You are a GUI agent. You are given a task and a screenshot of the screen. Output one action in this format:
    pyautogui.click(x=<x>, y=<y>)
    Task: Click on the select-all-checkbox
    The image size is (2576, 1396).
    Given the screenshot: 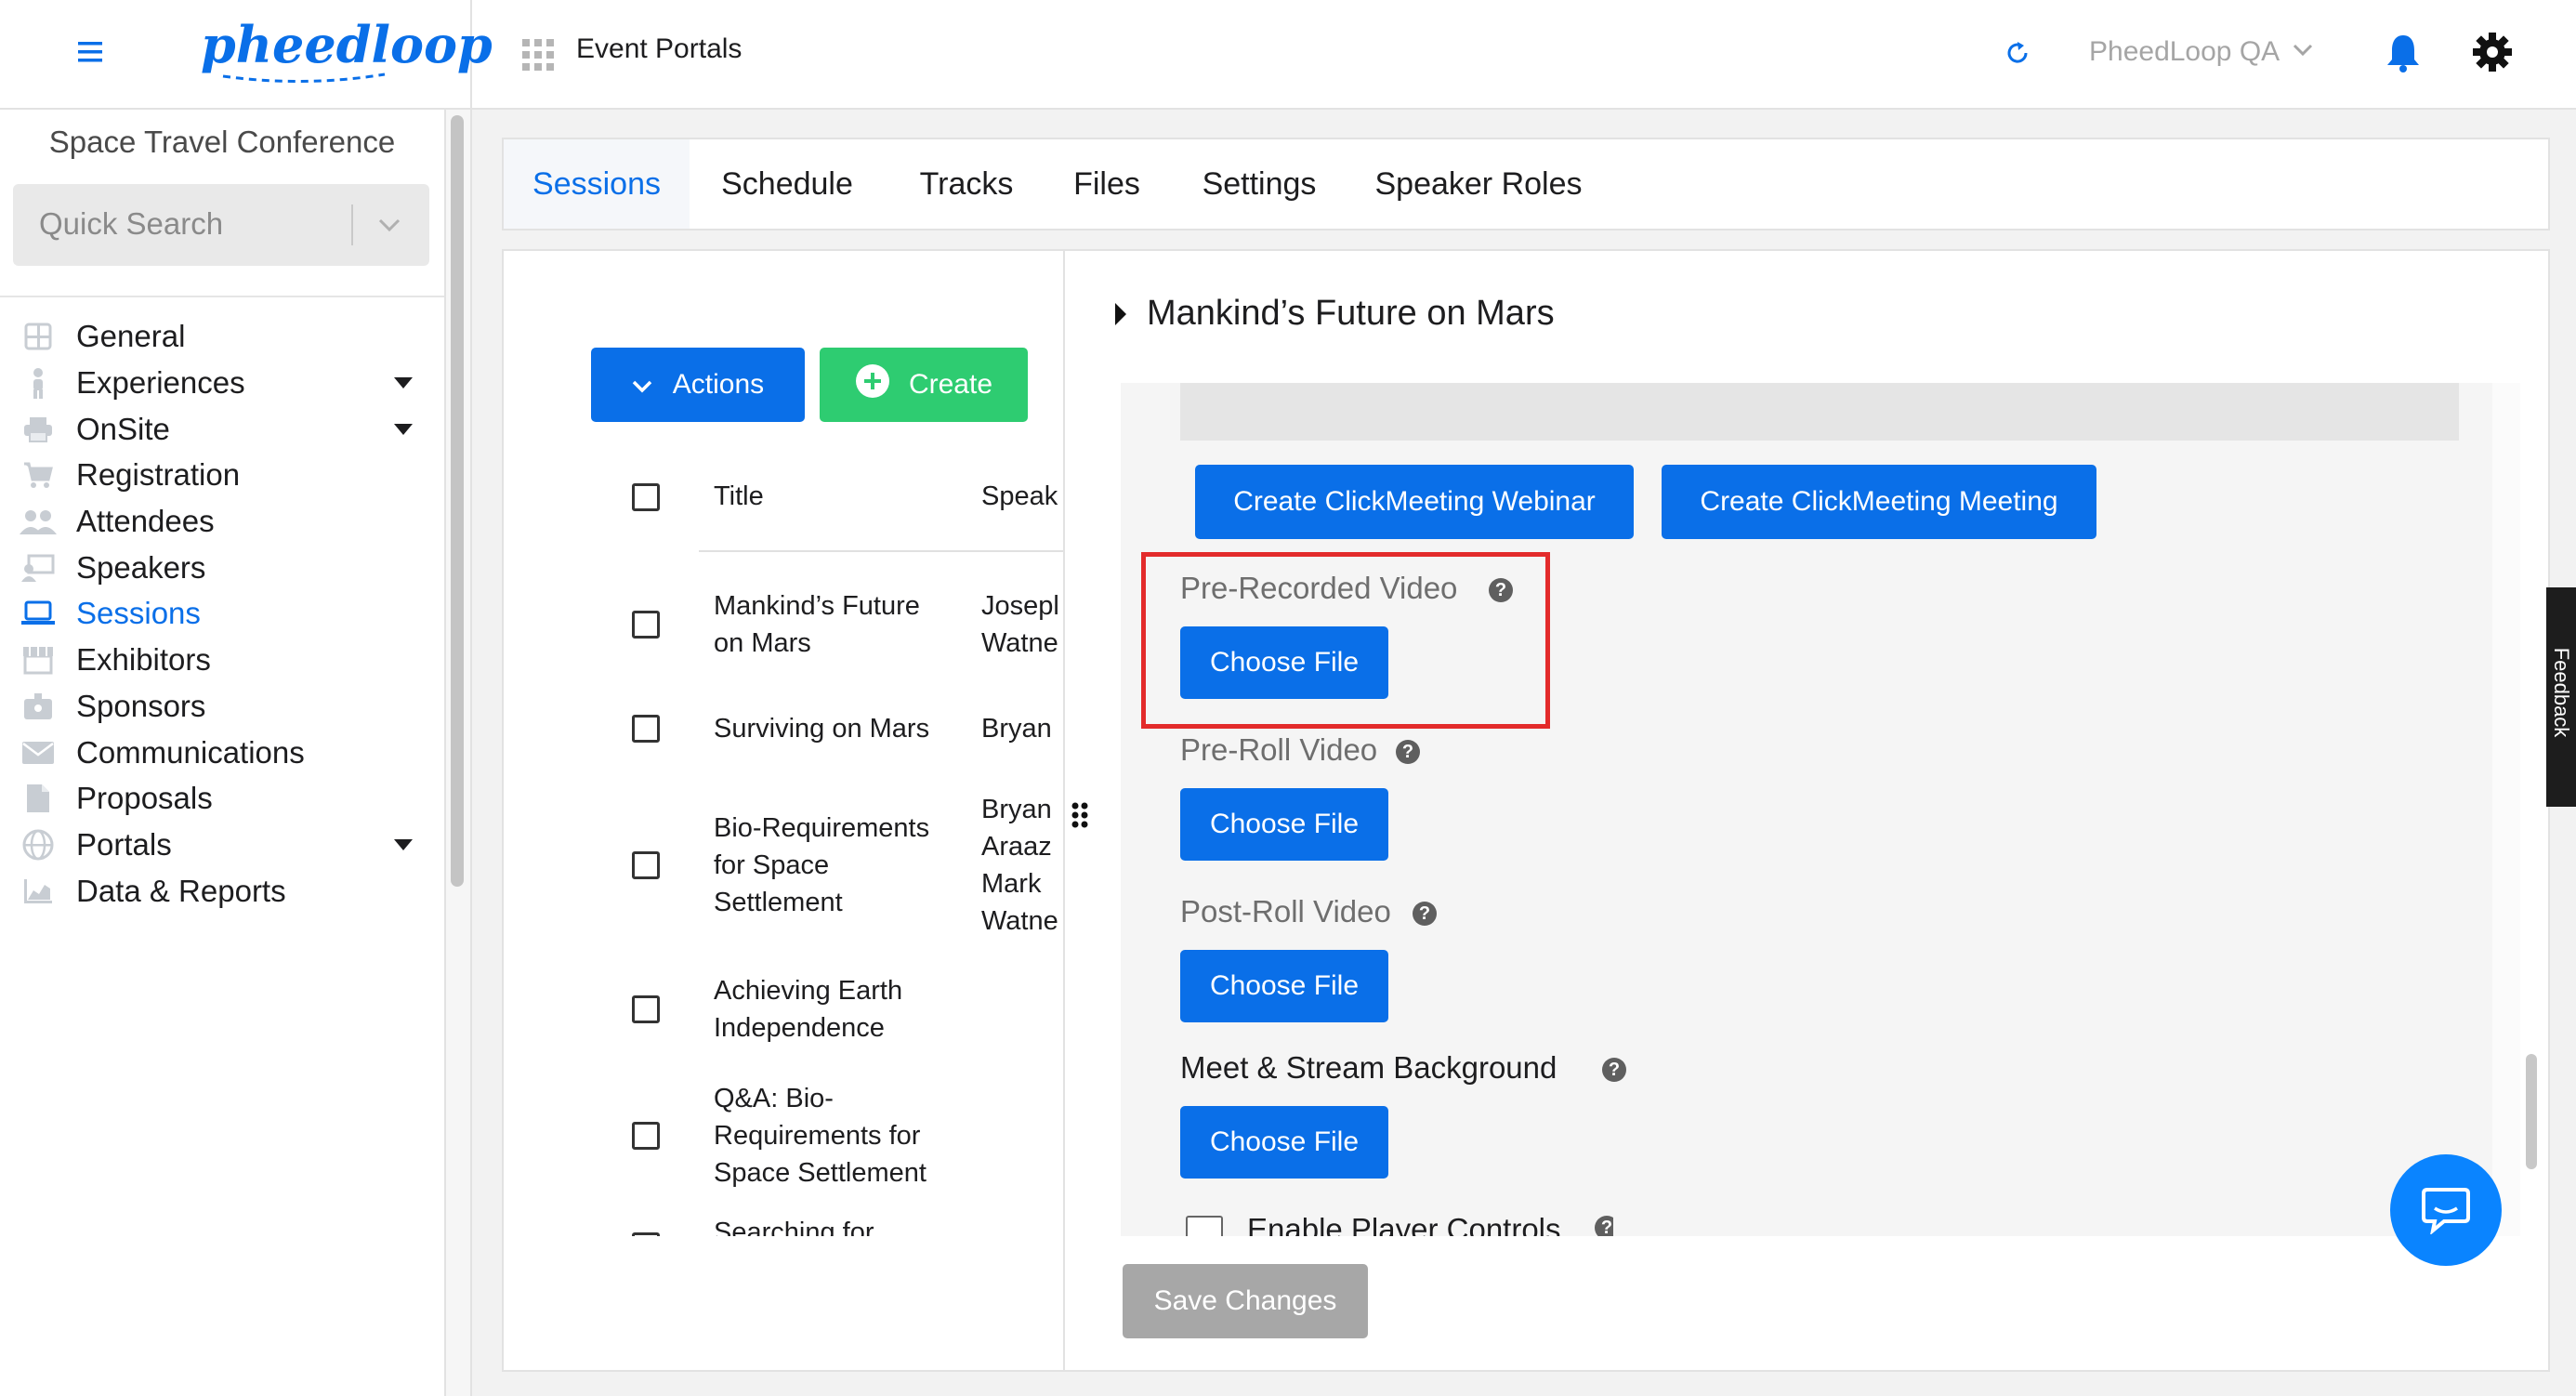 What is the action you would take?
    pyautogui.click(x=646, y=497)
    